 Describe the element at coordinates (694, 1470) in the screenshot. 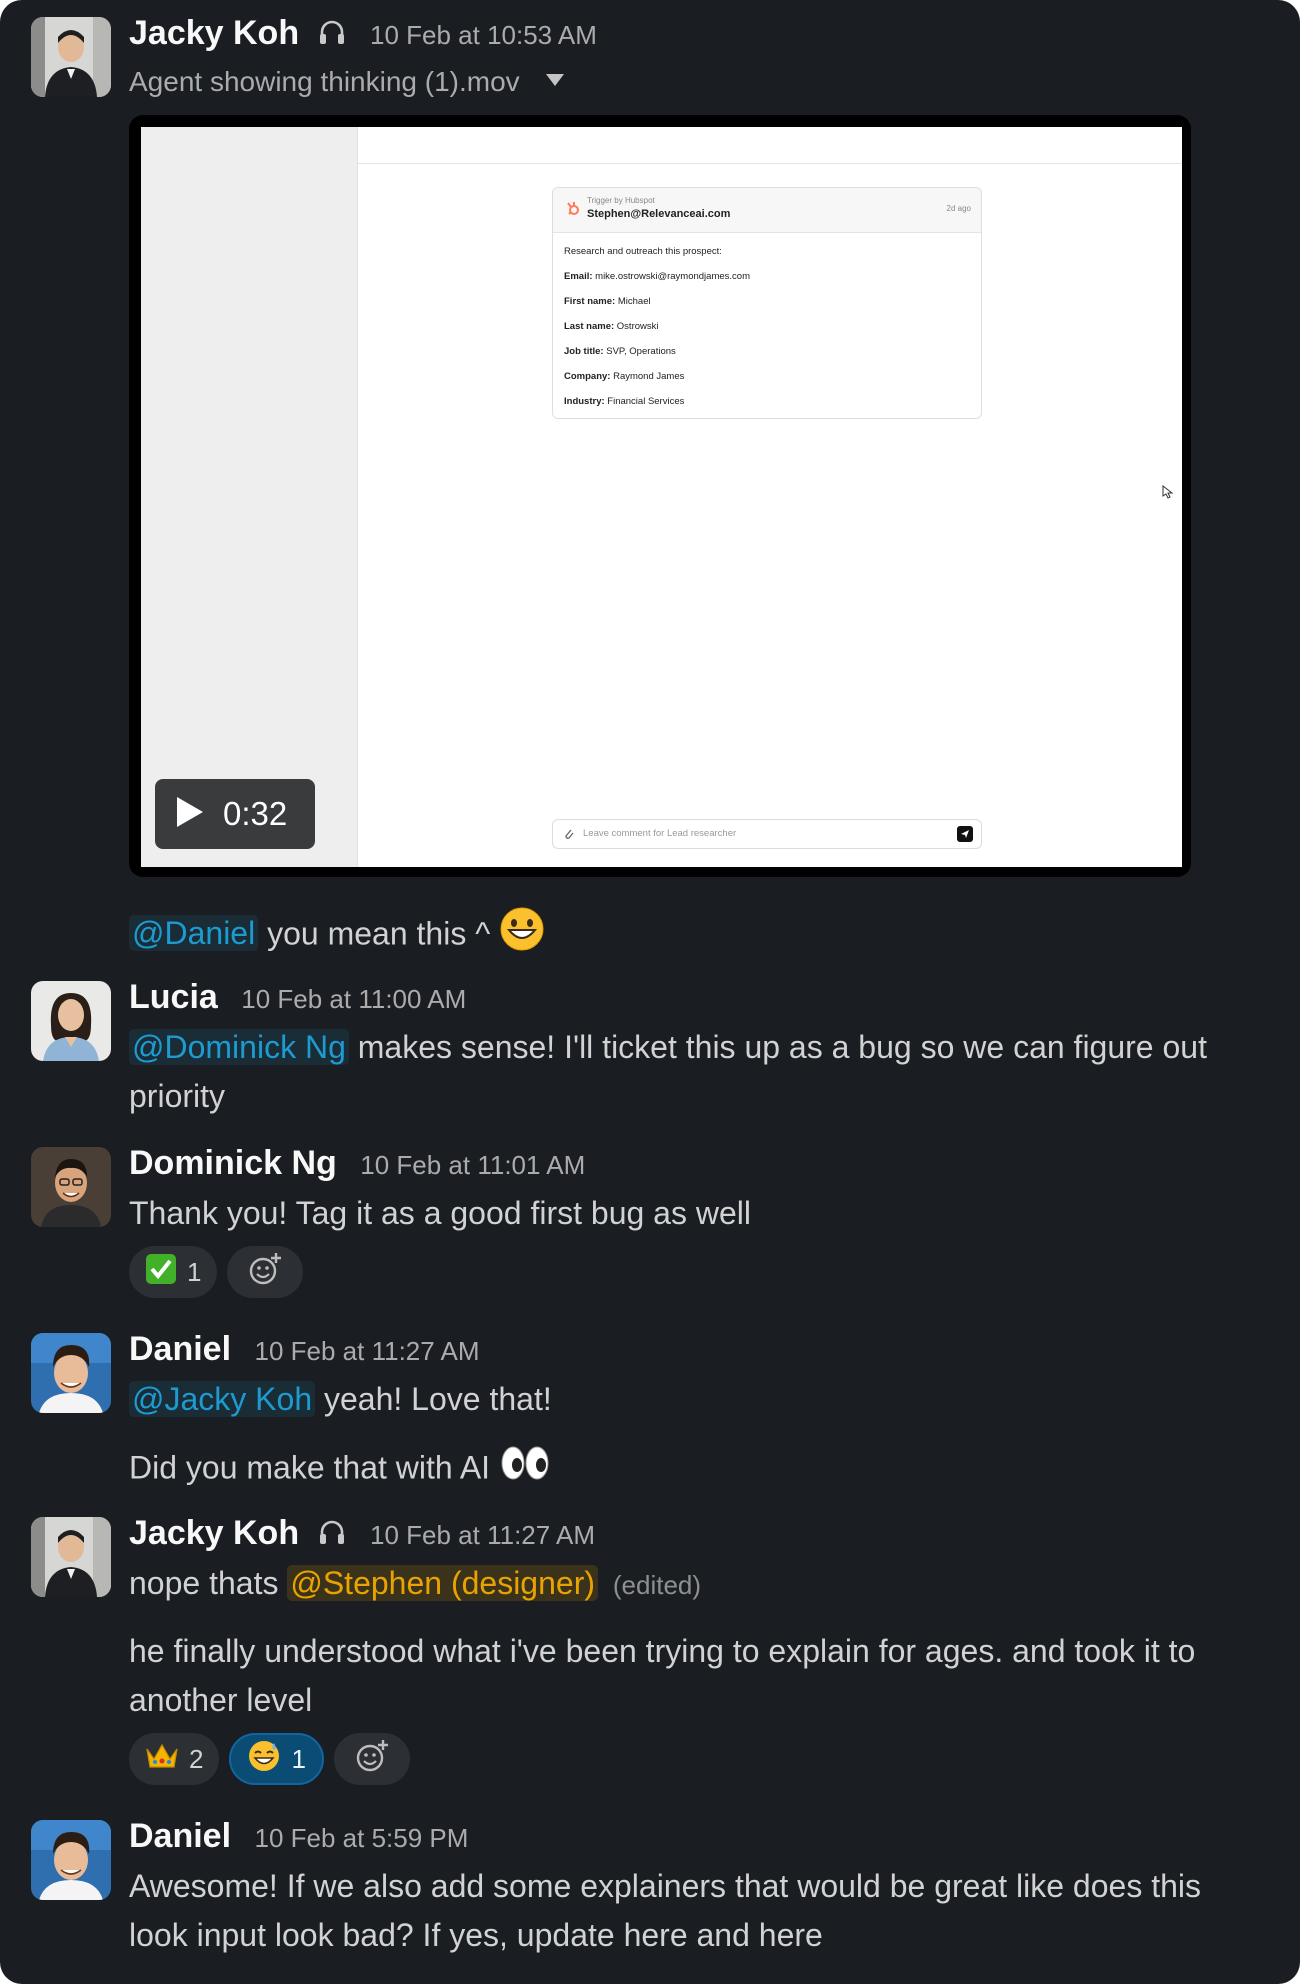

I see `message-text-2: Did you make that with AI` at that location.